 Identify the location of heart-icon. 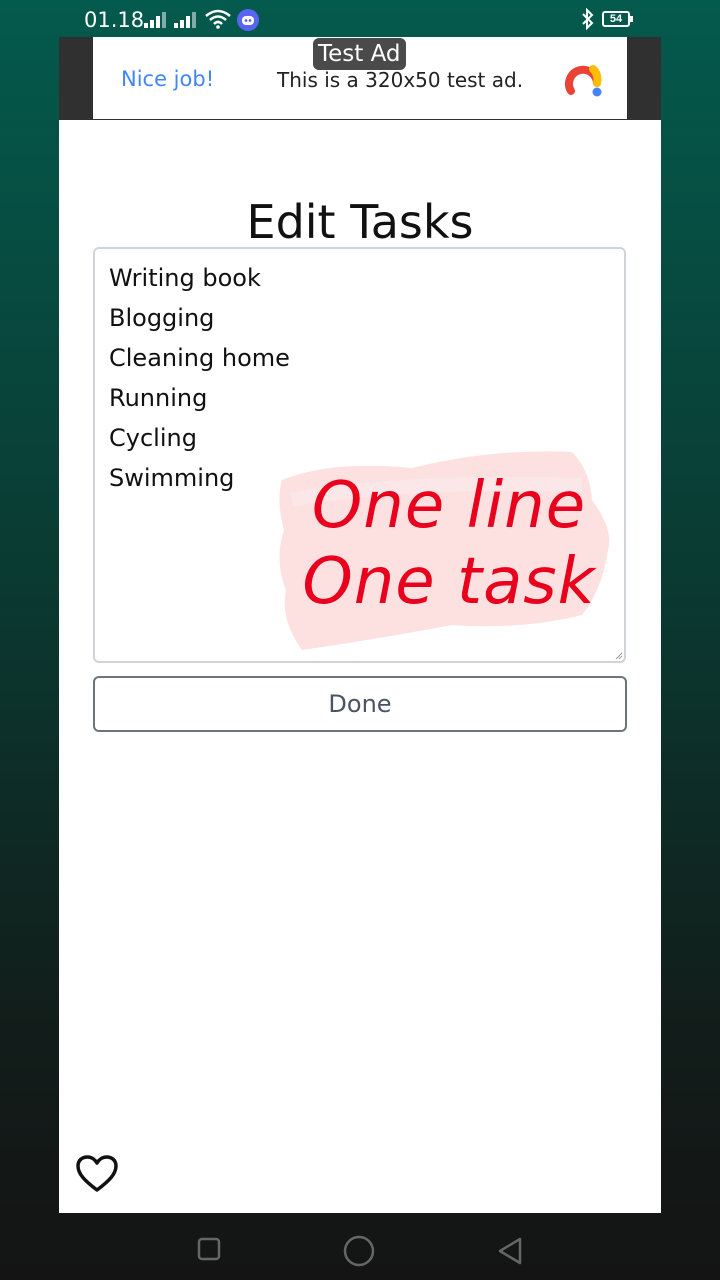
(97, 1174).